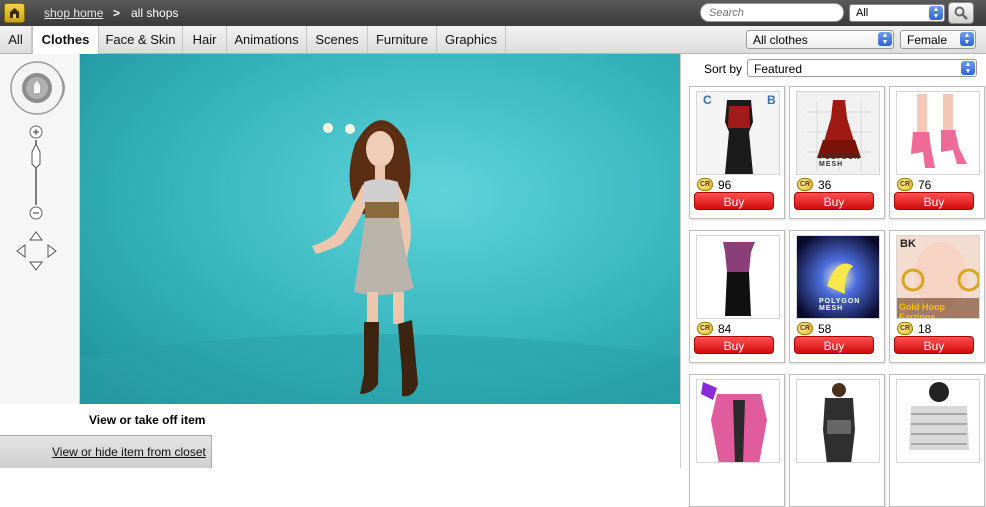 This screenshot has height=507, width=986. I want to click on tab-scenes: Scenes, so click(337, 39).